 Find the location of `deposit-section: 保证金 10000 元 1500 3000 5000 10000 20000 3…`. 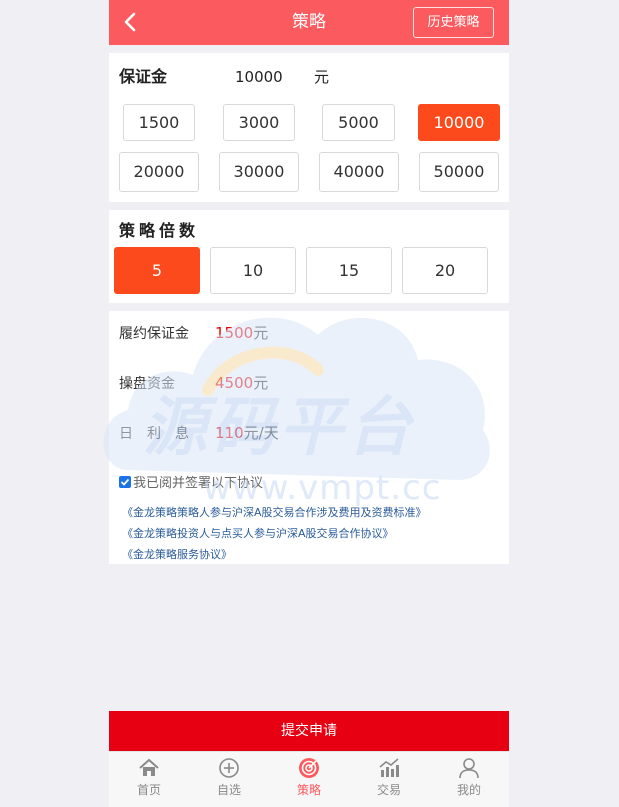

deposit-section: 保证金 10000 元 1500 3000 5000 10000 20000 3… is located at coordinates (309, 127).